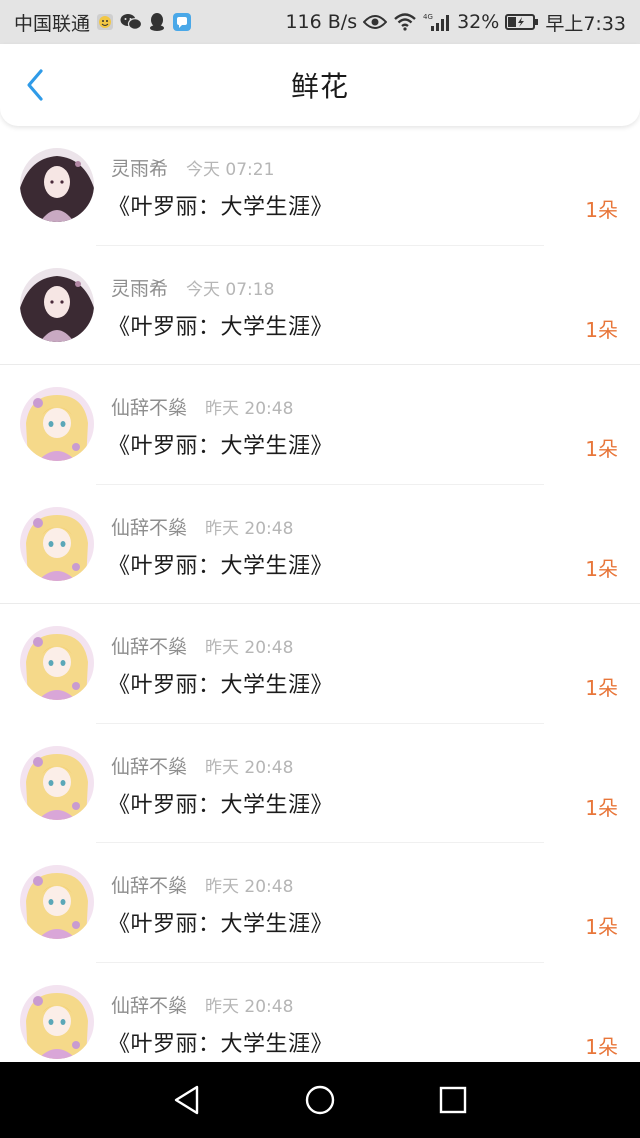  I want to click on back-button, so click(35, 85).